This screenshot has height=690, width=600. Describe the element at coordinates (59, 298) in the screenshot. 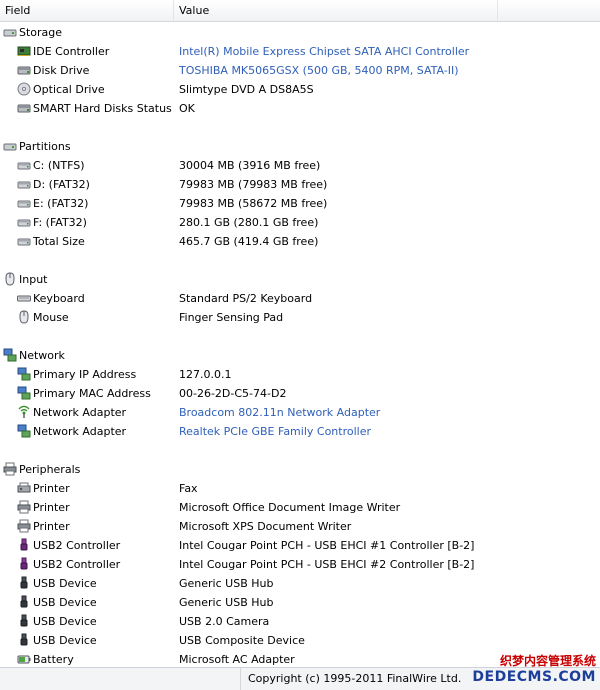

I see `field-label: Keyboard` at that location.